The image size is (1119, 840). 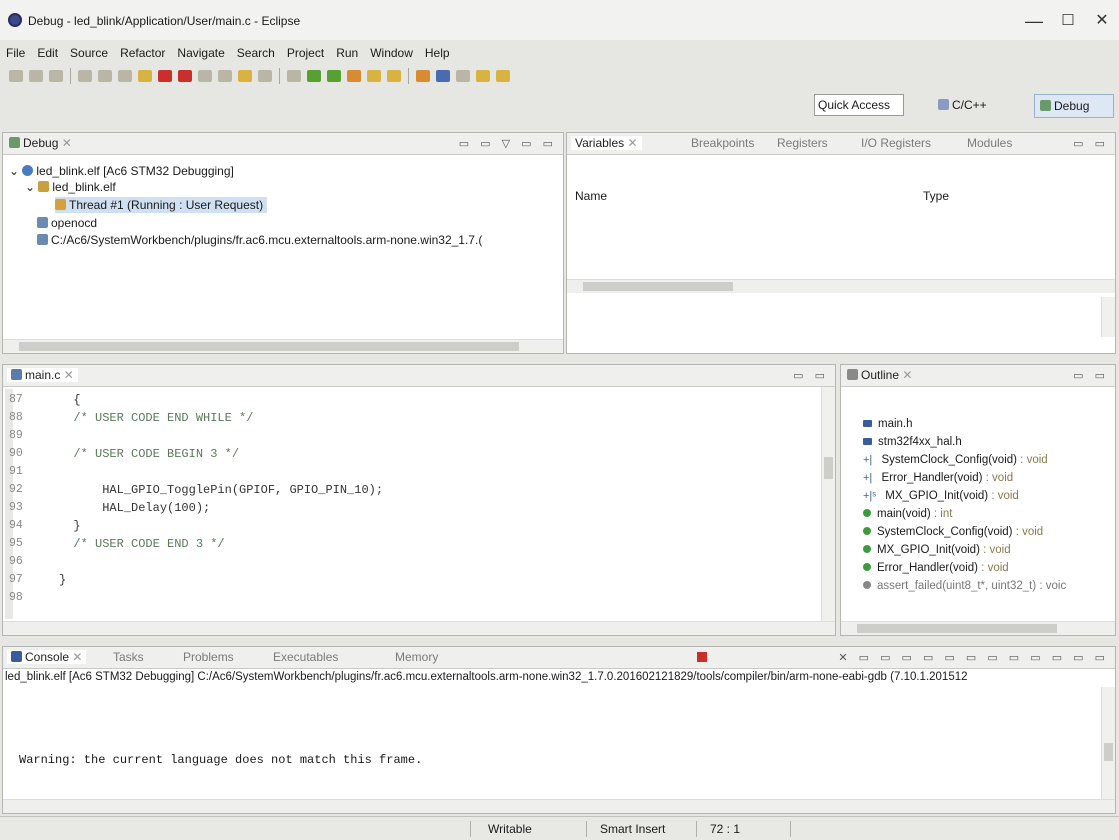 What do you see at coordinates (943, 104) in the screenshot?
I see `cc-perspective-icon` at bounding box center [943, 104].